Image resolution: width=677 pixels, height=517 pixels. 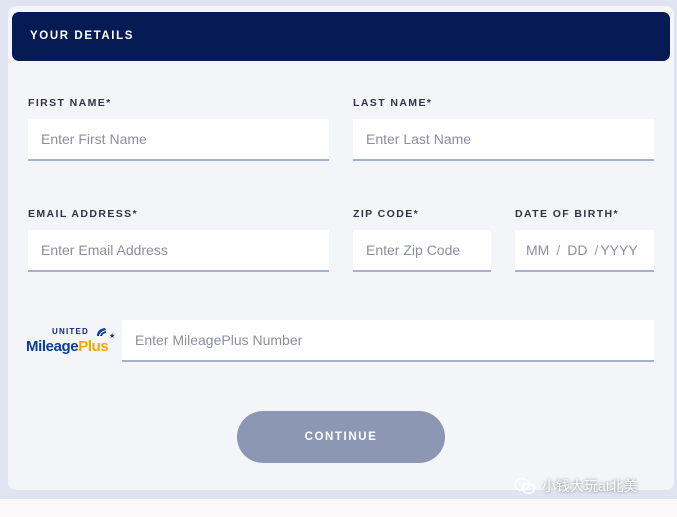 I want to click on watermark: 小钱大玩at北美, so click(x=576, y=486).